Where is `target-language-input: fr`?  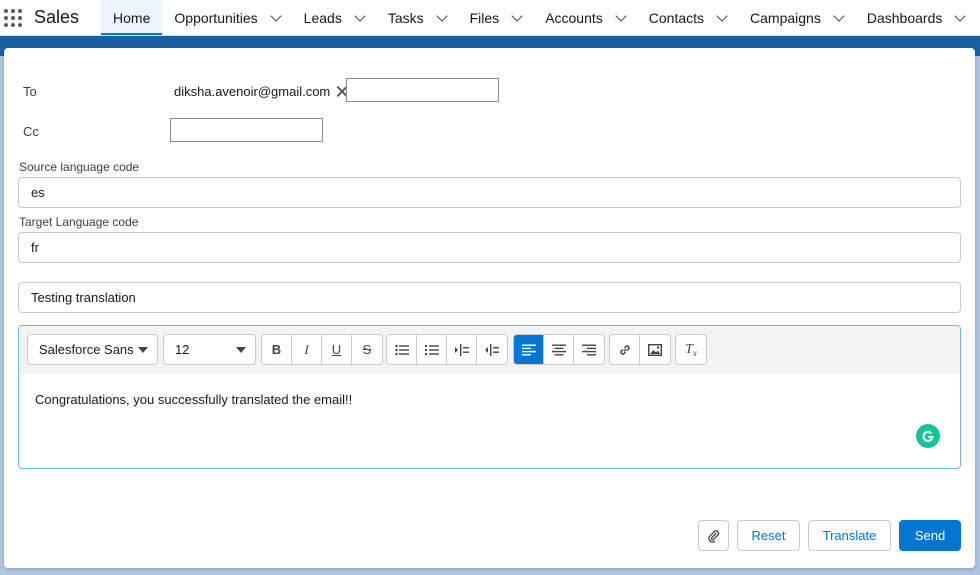 target-language-input: fr is located at coordinates (489, 247).